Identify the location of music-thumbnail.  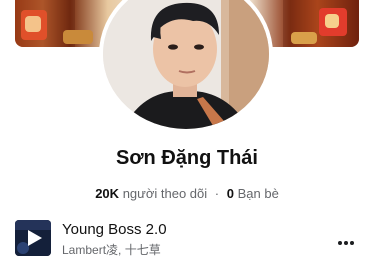
(33, 238).